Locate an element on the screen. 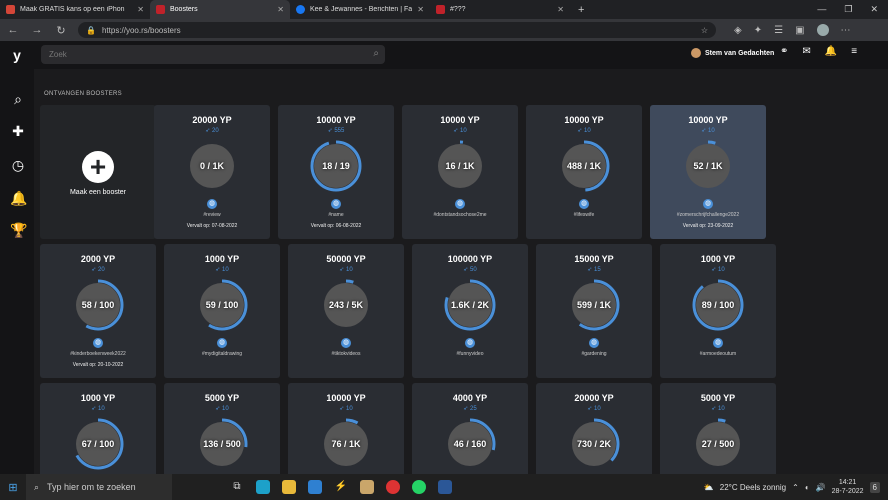 Image resolution: width=888 pixels, height=500 pixels. facebook-icon is located at coordinates (300, 9).